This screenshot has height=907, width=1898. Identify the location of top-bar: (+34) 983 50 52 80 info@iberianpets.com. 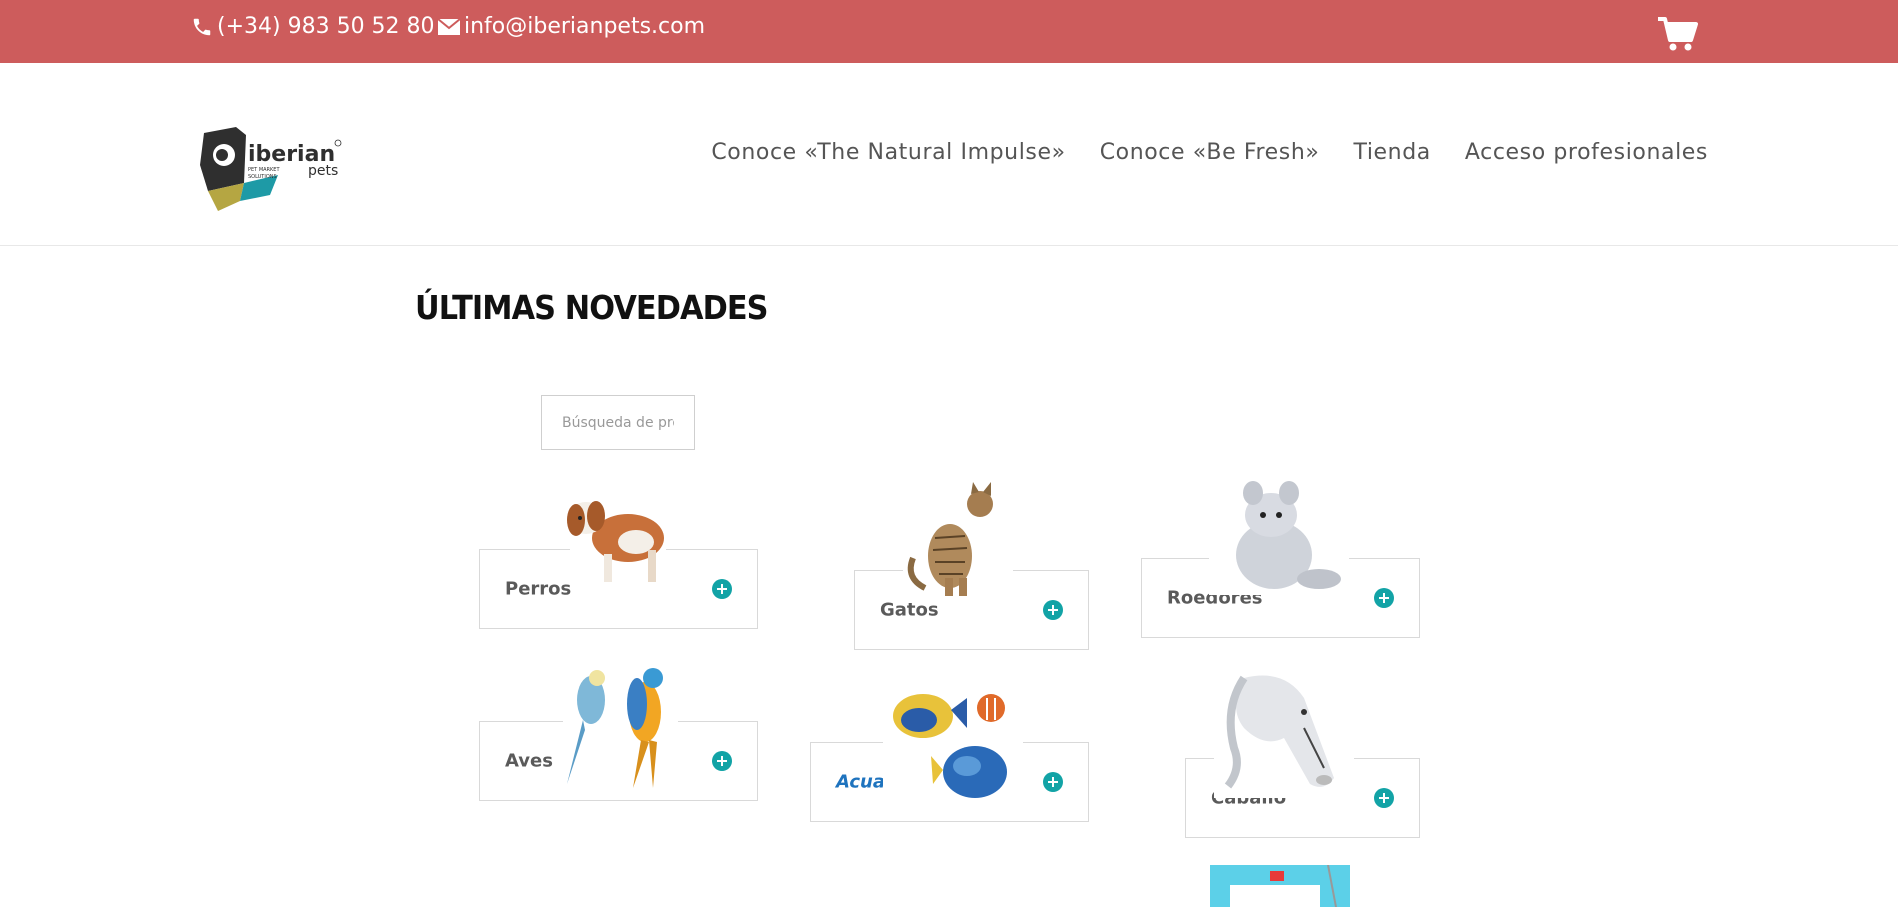
(949, 31).